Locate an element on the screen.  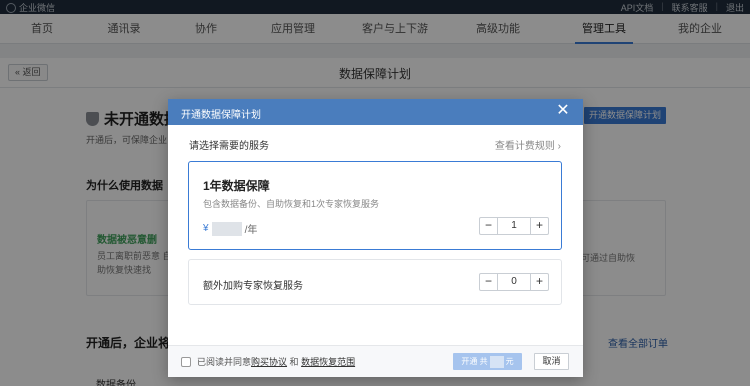
dialog-header: 开通数据保障计划 ✕ is located at coordinates (375, 112).